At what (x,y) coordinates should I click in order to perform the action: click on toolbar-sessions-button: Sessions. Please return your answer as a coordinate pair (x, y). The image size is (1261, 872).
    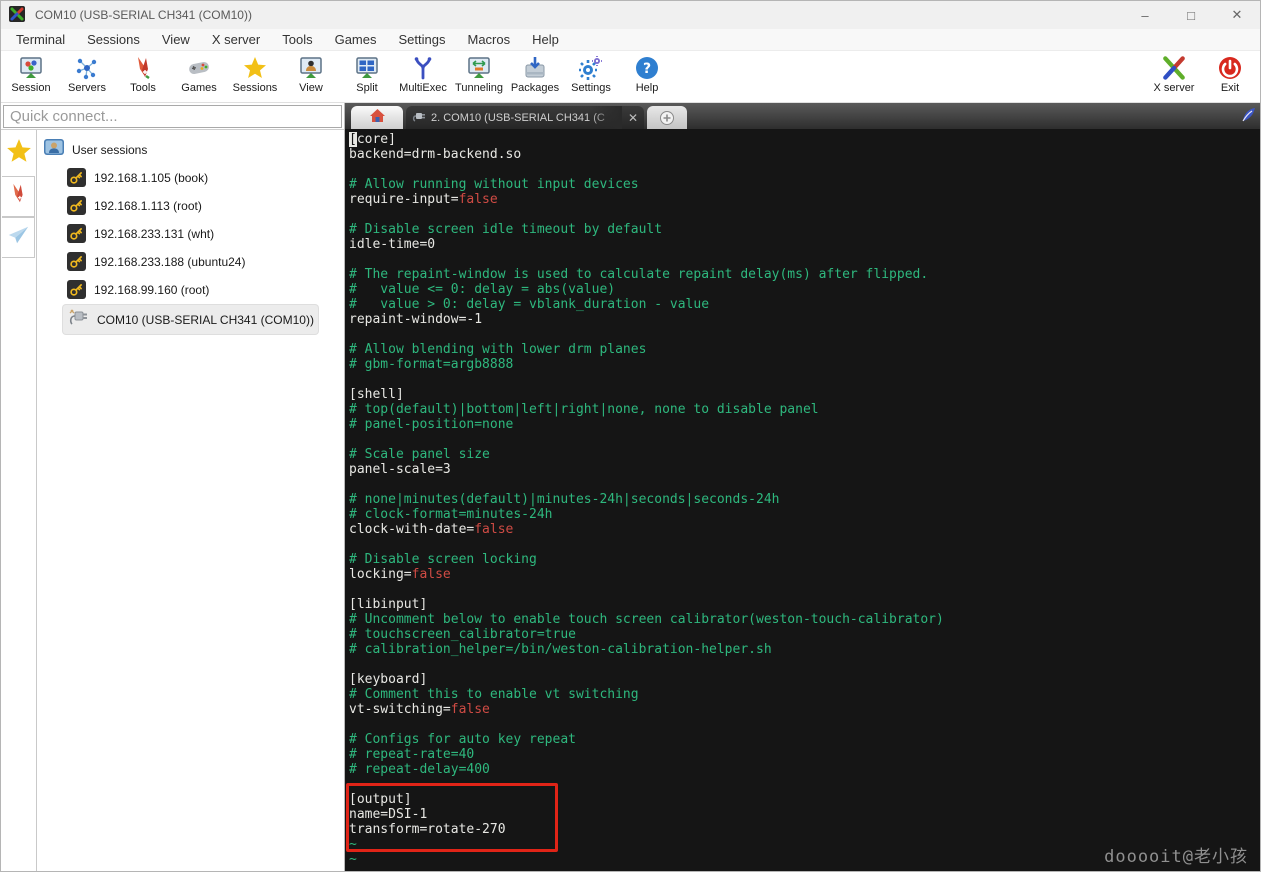
    Looking at the image, I should click on (255, 73).